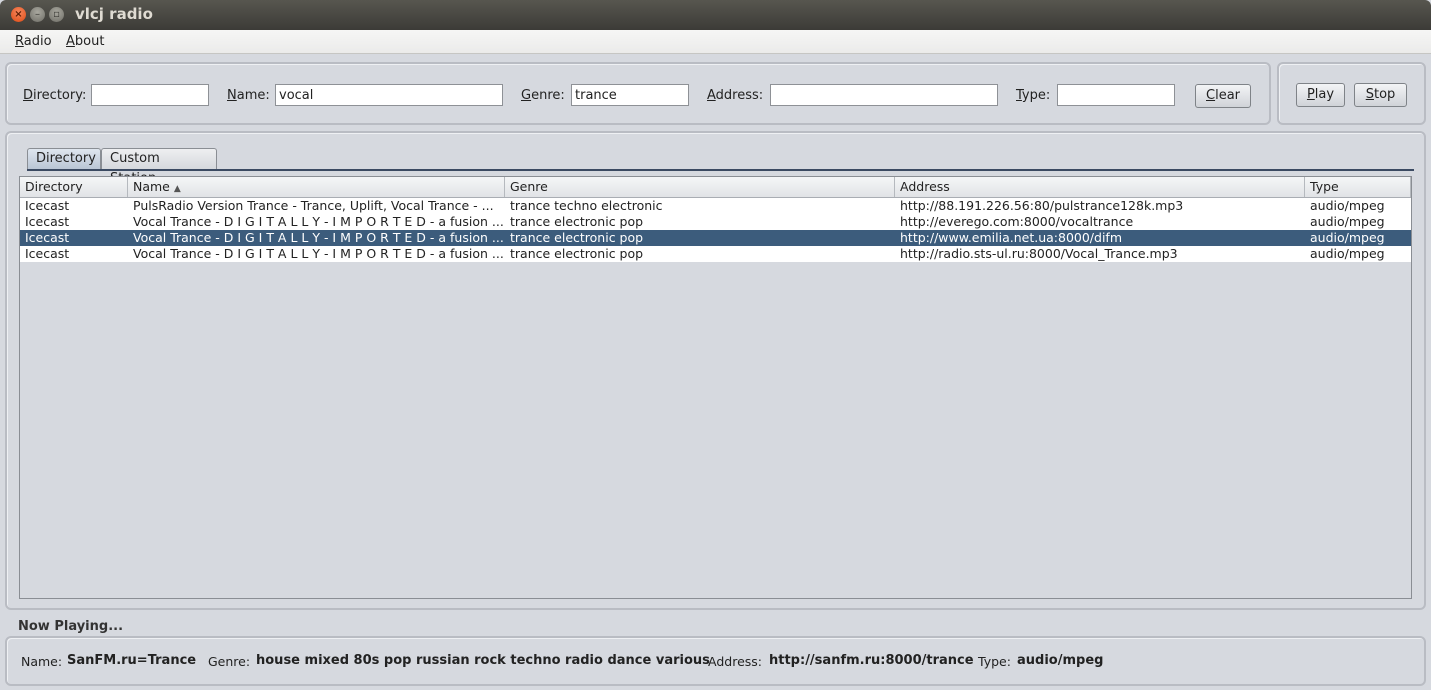  Describe the element at coordinates (114, 14) in the screenshot. I see `window-title: vlcj radio` at that location.